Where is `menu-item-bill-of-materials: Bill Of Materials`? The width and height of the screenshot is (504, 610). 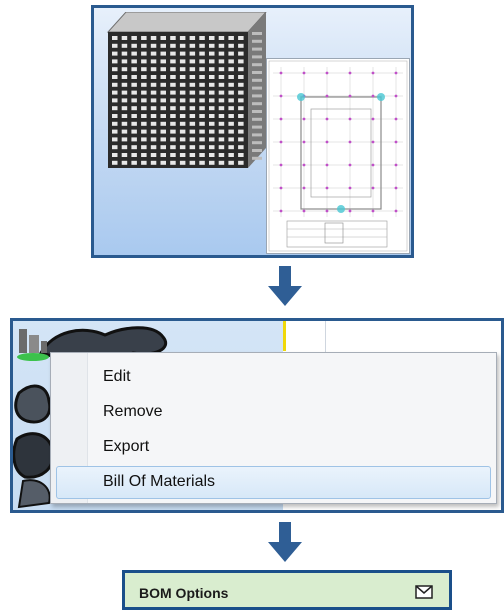 menu-item-bill-of-materials: Bill Of Materials is located at coordinates (159, 482).